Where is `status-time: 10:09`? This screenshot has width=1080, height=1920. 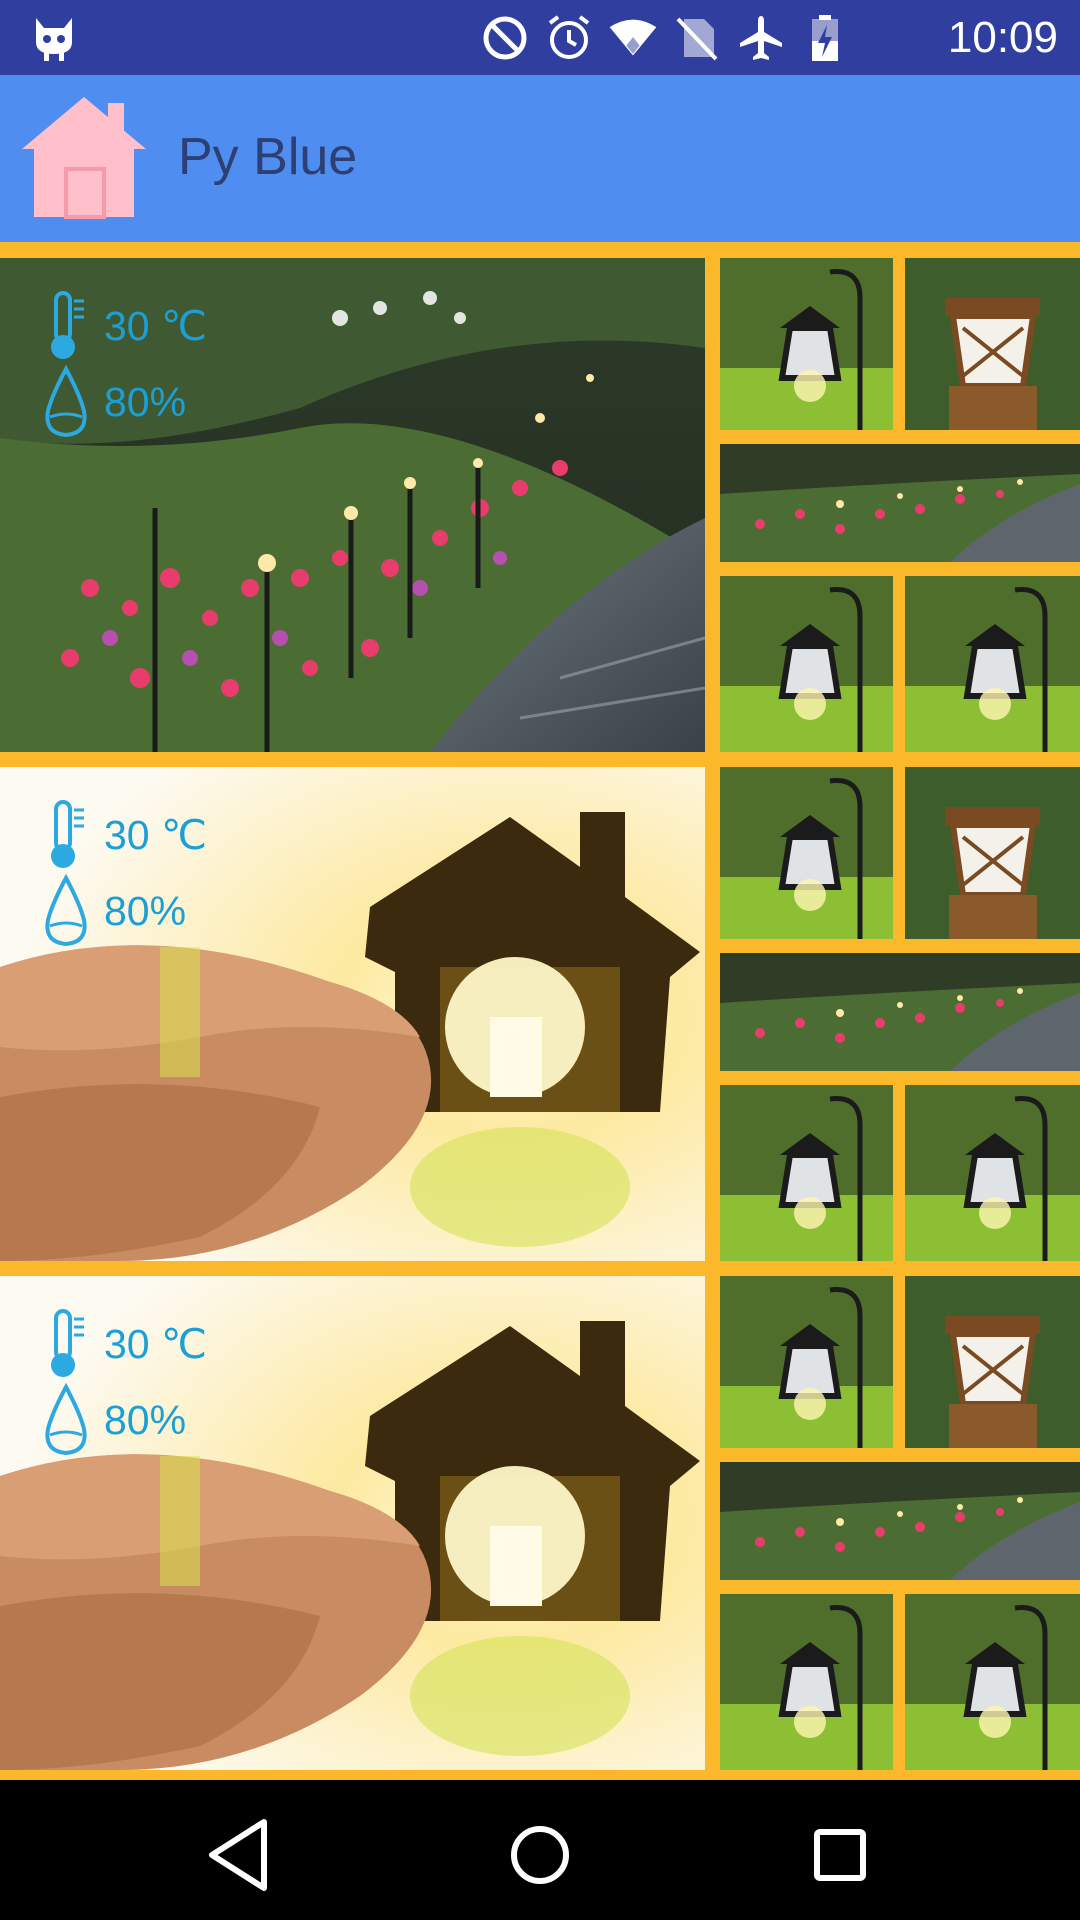 status-time: 10:09 is located at coordinates (1002, 37).